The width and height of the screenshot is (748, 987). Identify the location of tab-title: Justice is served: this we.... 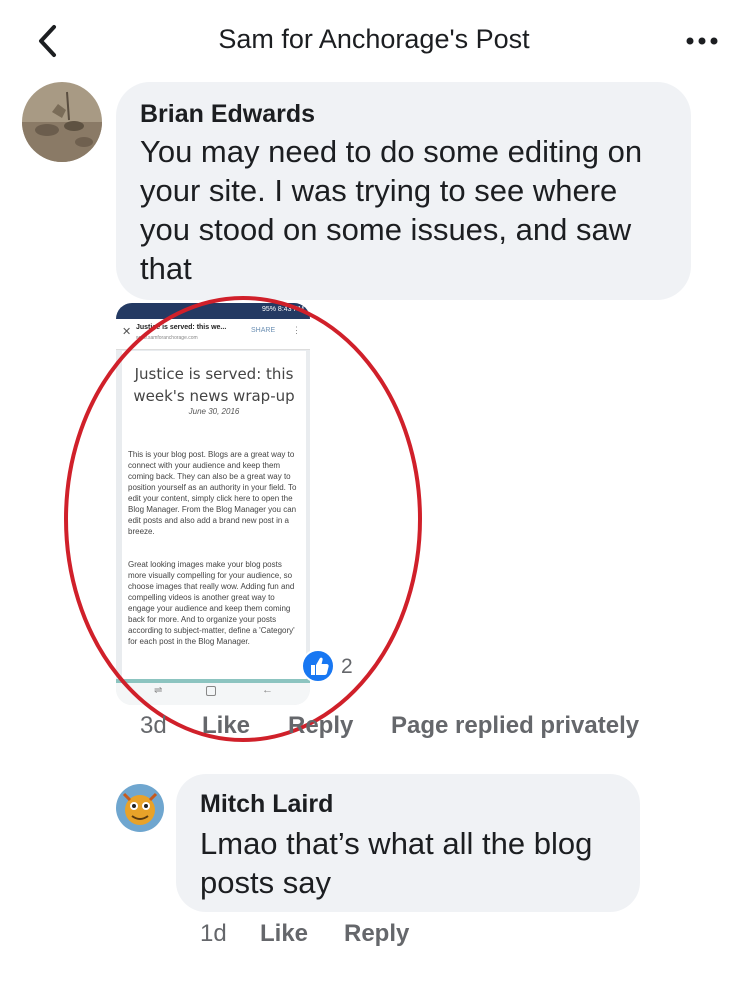
(181, 327).